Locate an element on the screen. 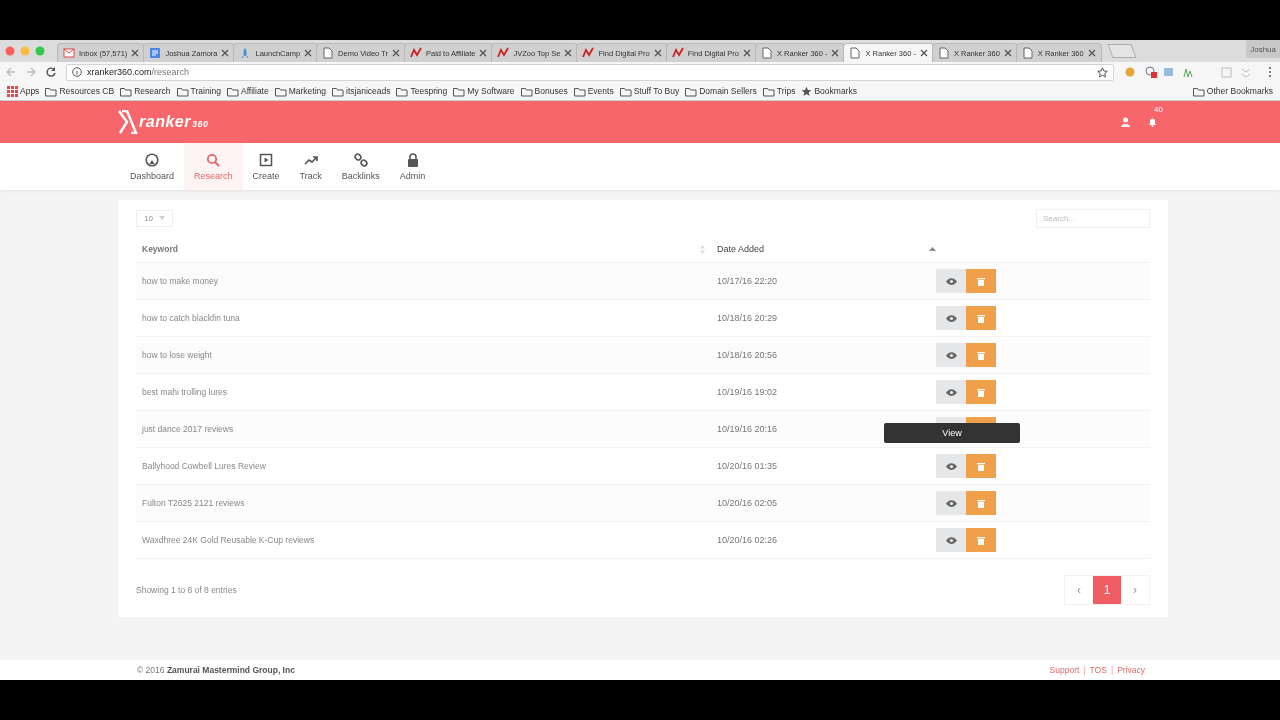  page-length-select: 10 is located at coordinates (154, 218).